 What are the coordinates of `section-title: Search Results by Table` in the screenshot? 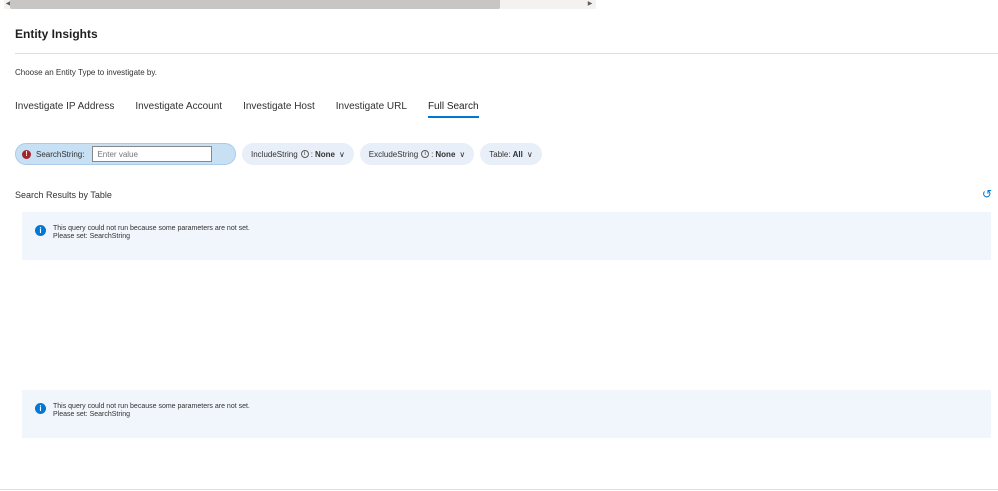 It's located at (63, 195).